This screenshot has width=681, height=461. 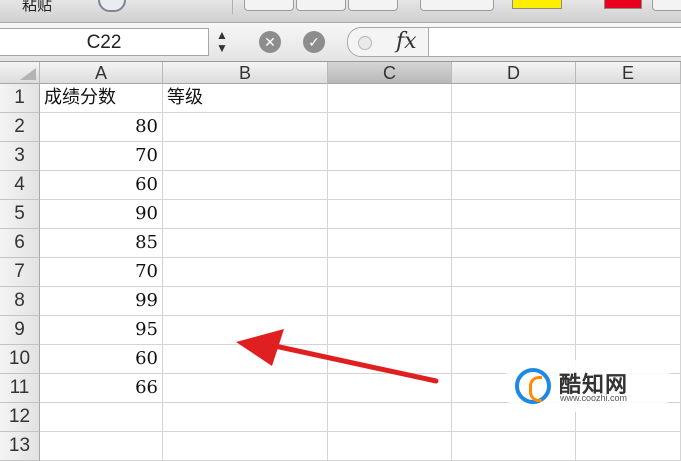 What do you see at coordinates (355, 363) in the screenshot?
I see `arrow-shaft` at bounding box center [355, 363].